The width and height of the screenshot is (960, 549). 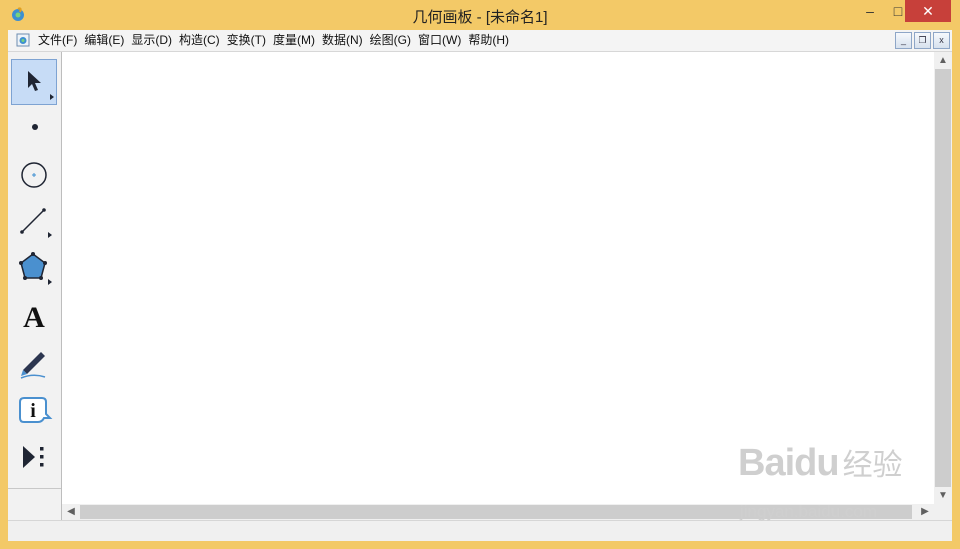 What do you see at coordinates (155, 40) in the screenshot?
I see `menu-display: 显示(D)` at bounding box center [155, 40].